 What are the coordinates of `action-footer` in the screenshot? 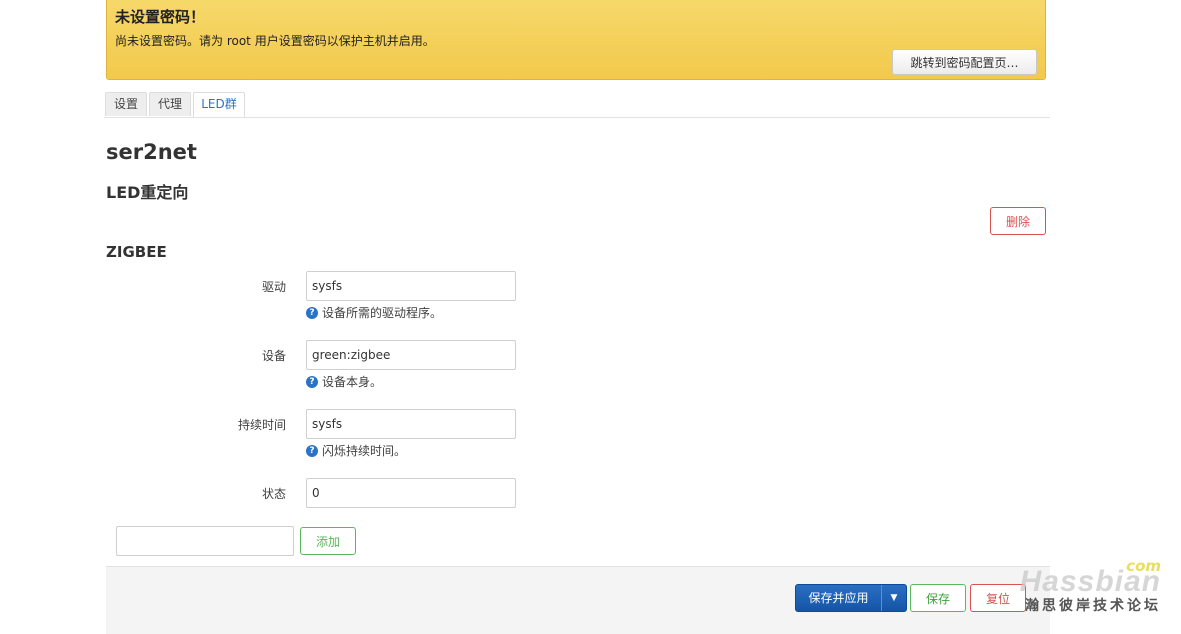 It's located at (578, 600).